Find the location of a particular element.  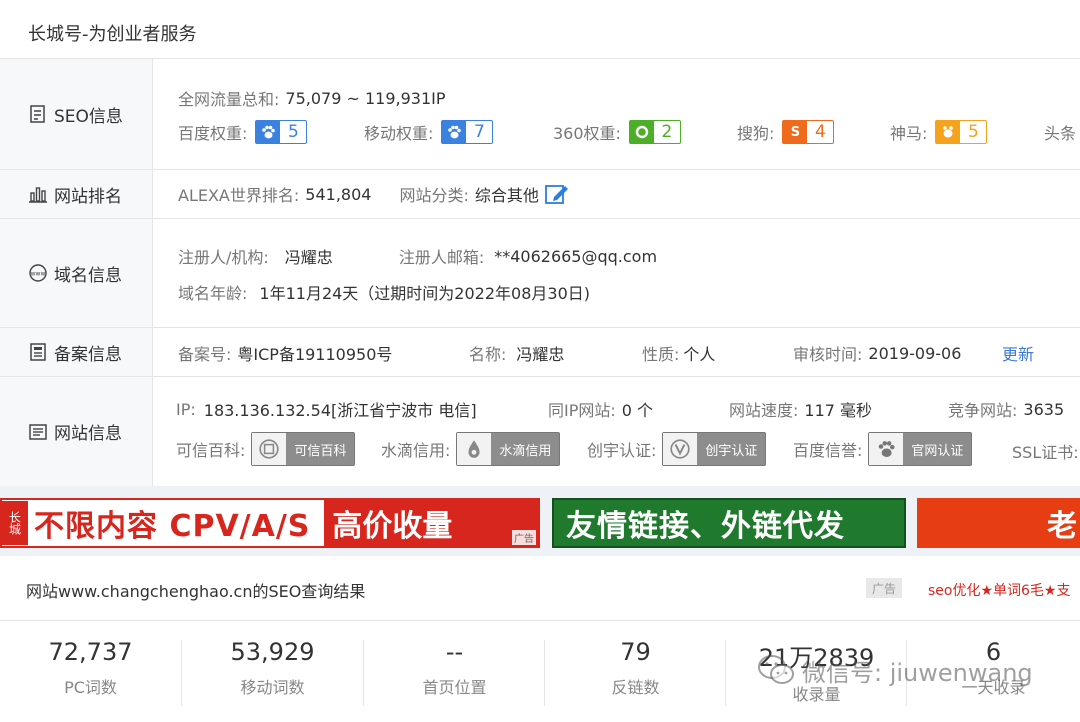

banner-seal: 长城 is located at coordinates (15, 523).